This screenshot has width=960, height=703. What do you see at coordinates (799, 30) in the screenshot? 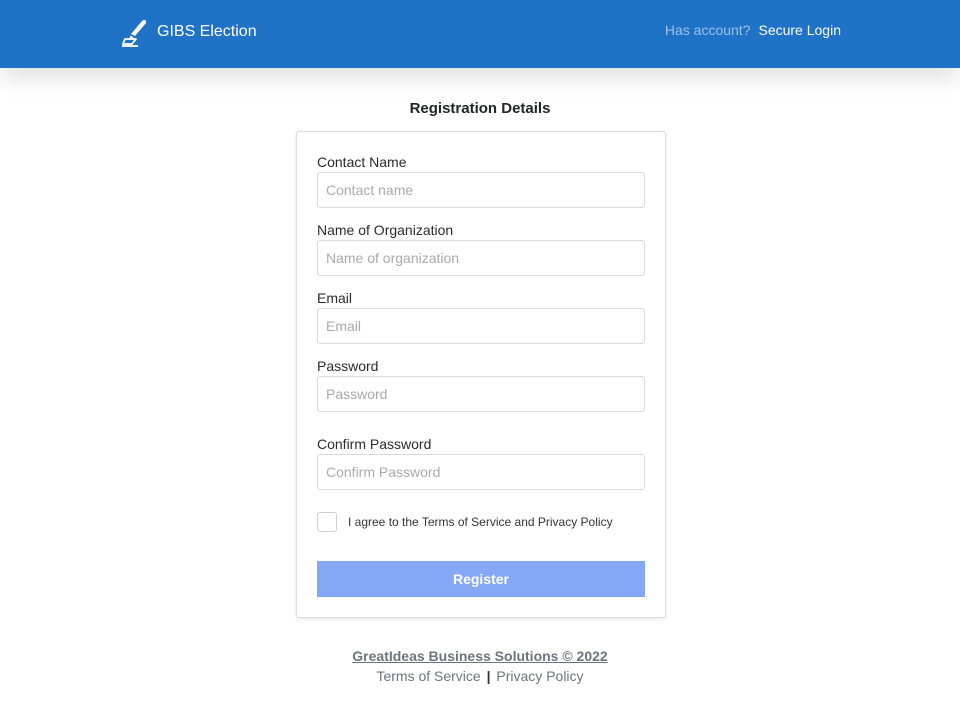
I see `secure-login-link: Secure Login` at bounding box center [799, 30].